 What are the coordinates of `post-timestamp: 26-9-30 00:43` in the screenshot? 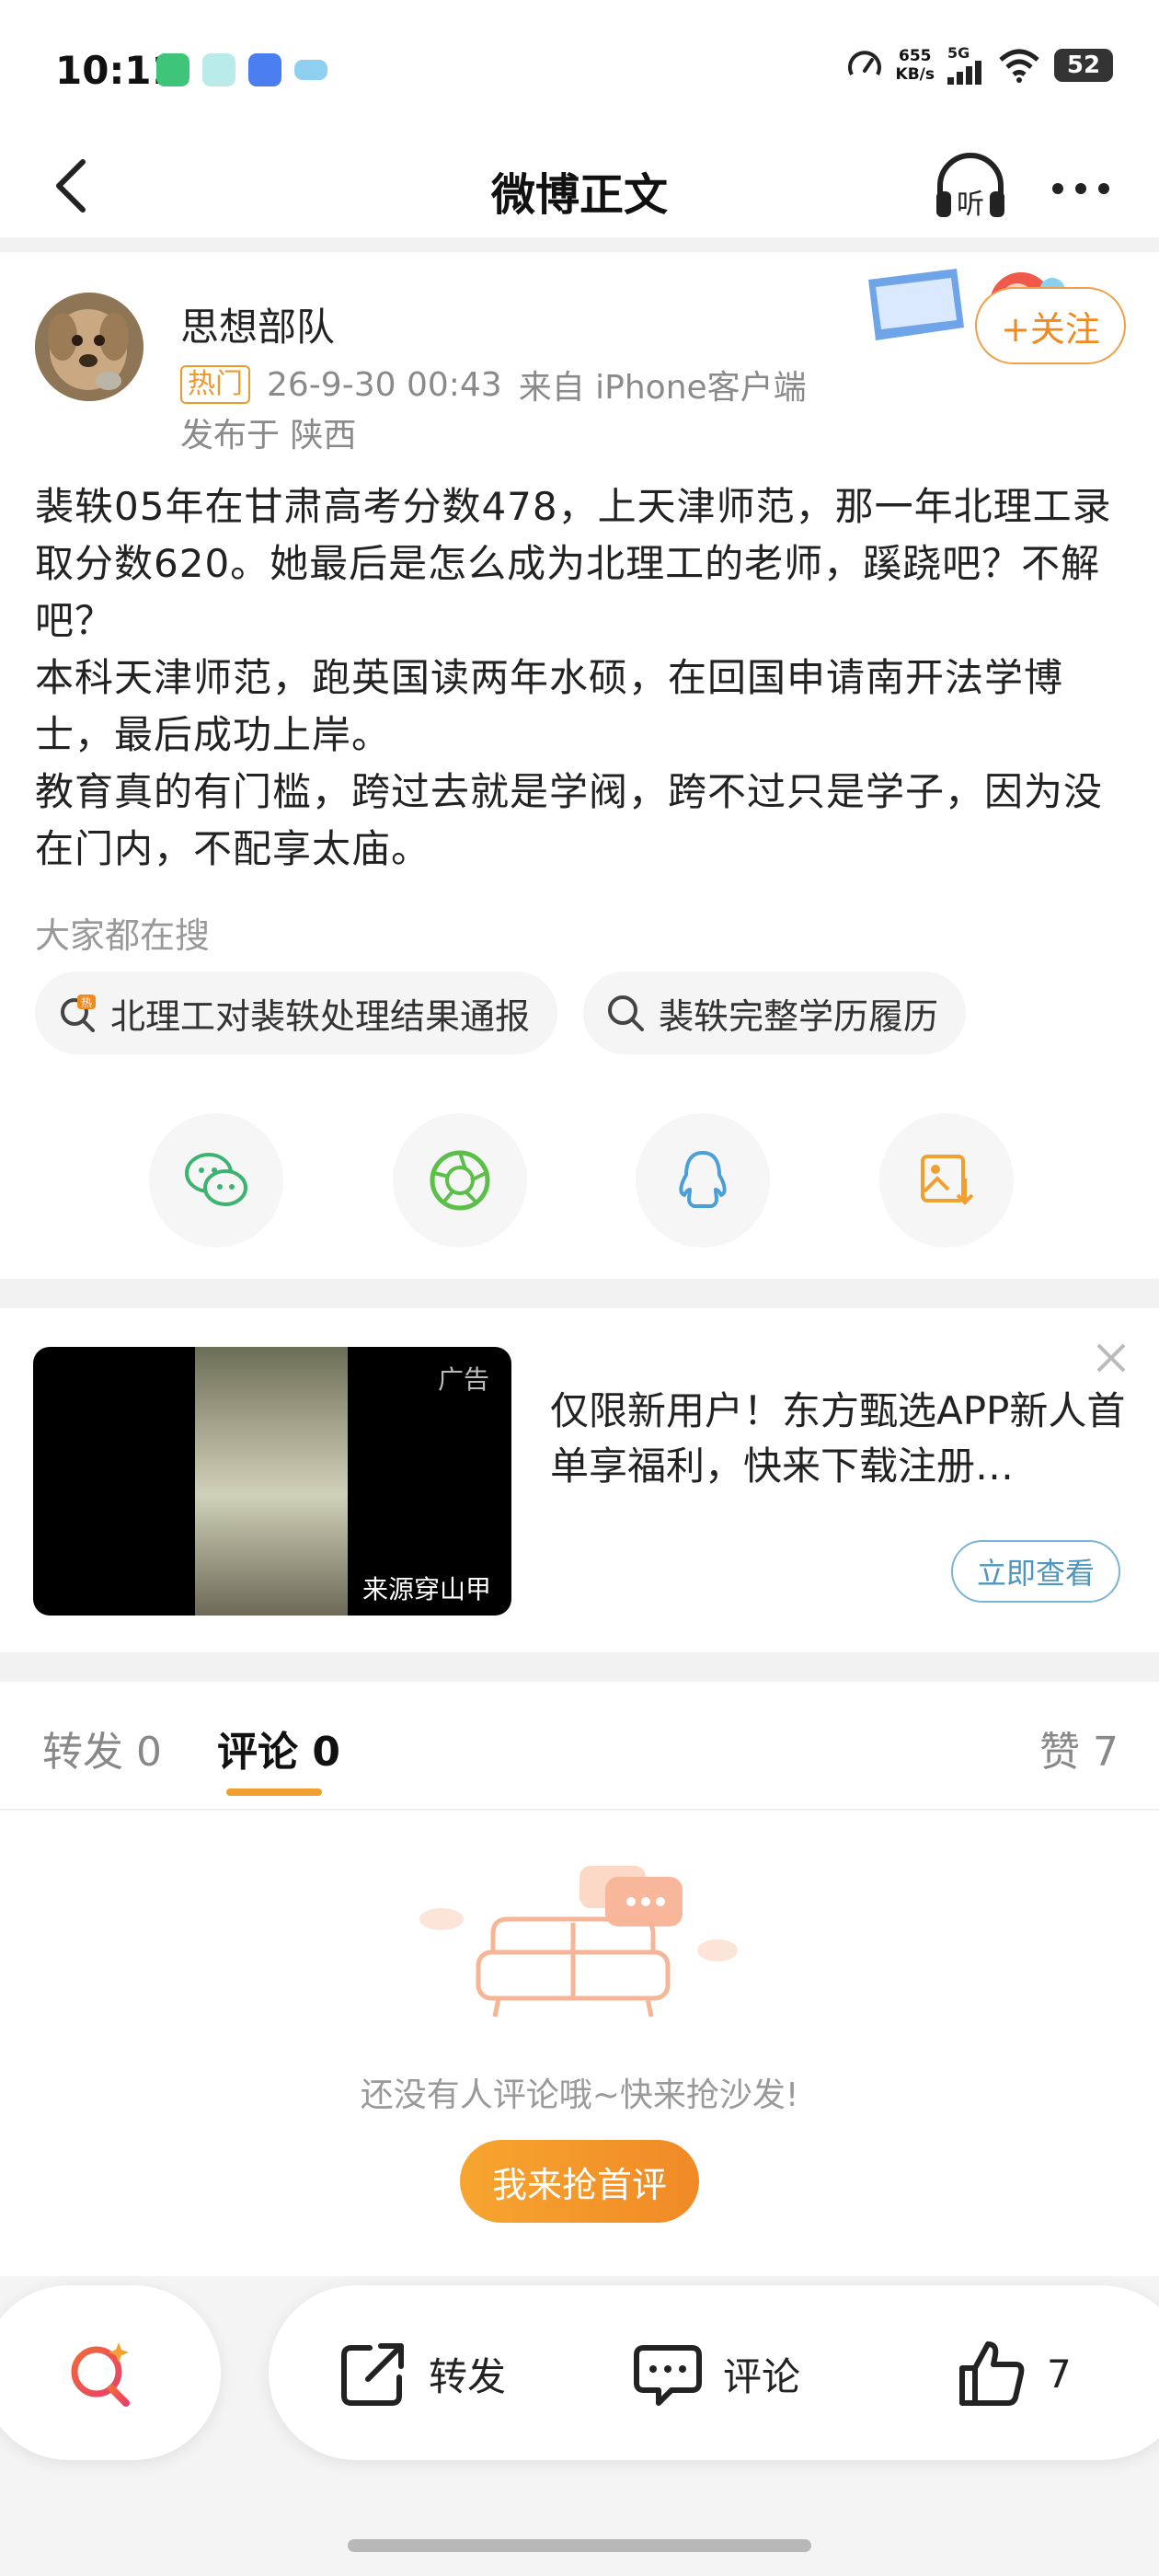 It's located at (384, 384).